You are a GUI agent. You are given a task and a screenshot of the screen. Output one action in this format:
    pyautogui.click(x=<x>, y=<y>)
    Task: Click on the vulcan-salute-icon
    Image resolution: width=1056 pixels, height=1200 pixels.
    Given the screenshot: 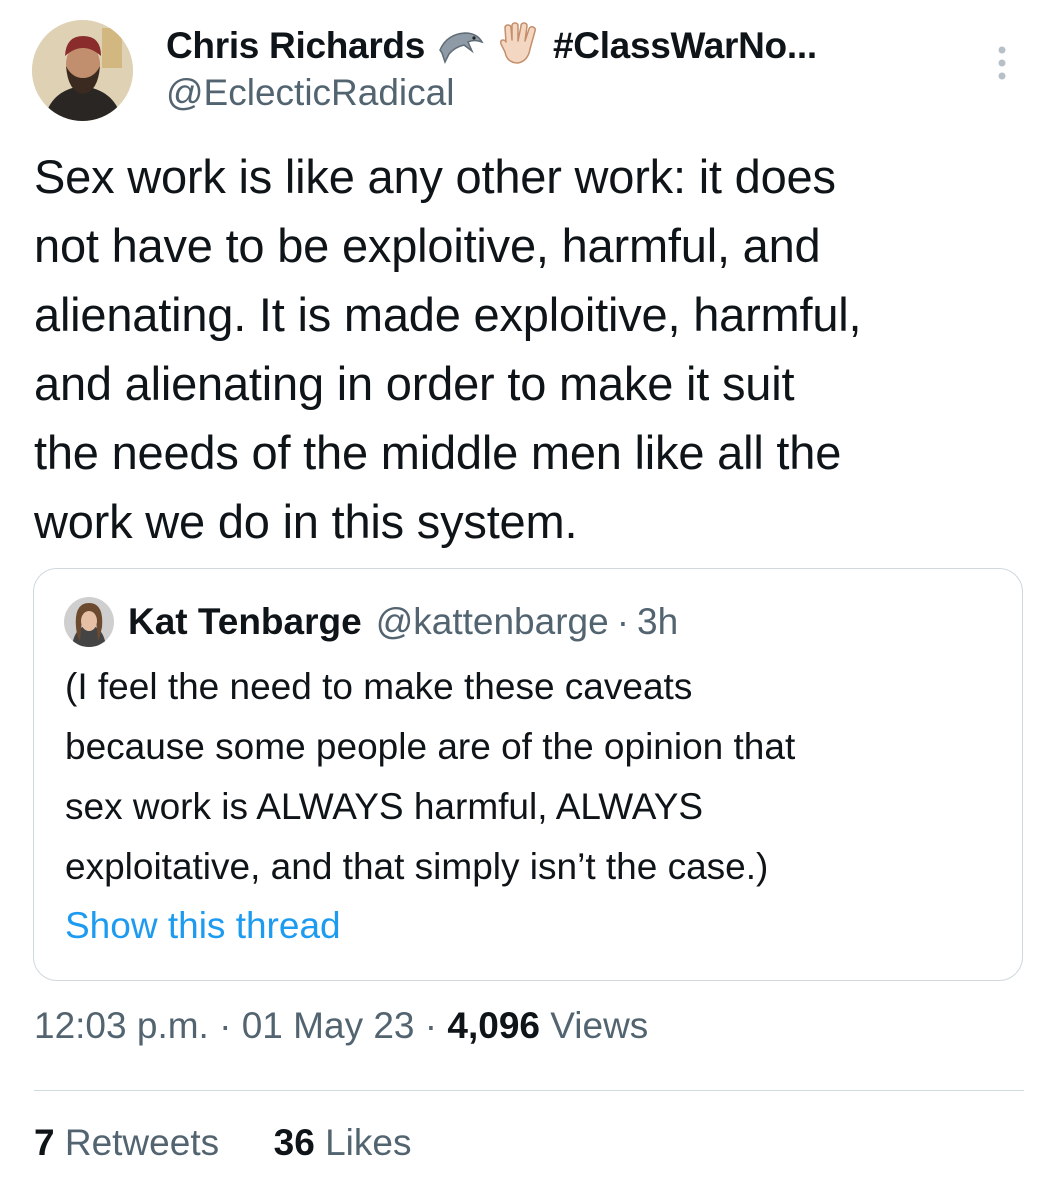 What is the action you would take?
    pyautogui.click(x=519, y=46)
    